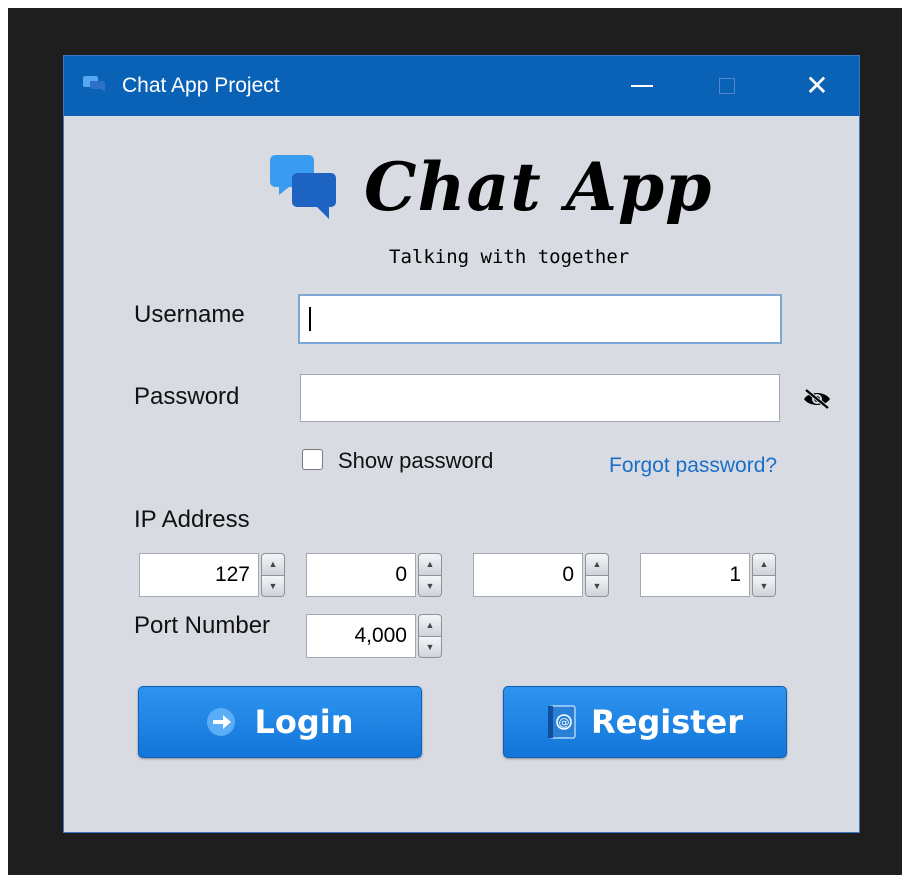 The height and width of the screenshot is (875, 902). What do you see at coordinates (187, 396) in the screenshot?
I see `password-label: Password` at bounding box center [187, 396].